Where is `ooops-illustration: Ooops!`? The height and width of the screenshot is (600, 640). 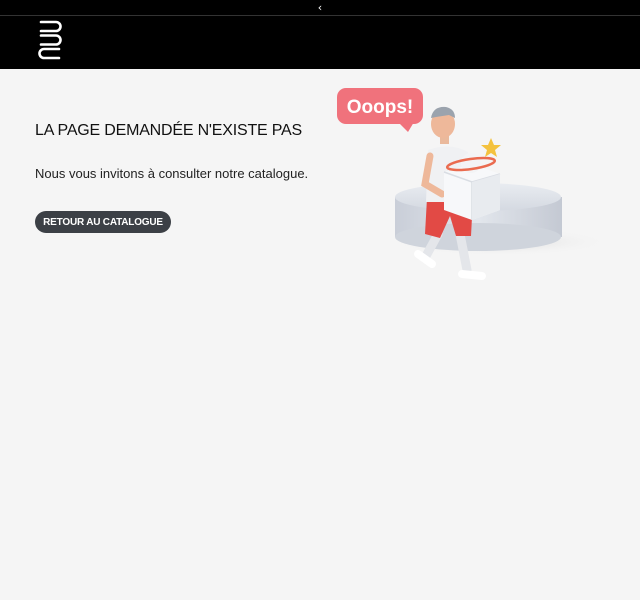 ooops-illustration: Ooops! is located at coordinates (473, 184).